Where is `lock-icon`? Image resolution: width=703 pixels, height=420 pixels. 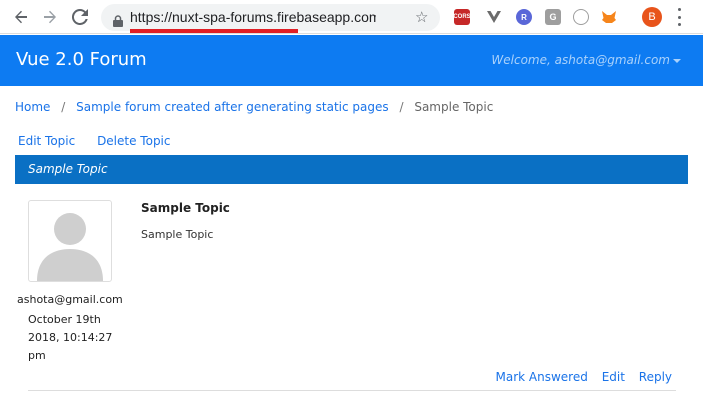
lock-icon is located at coordinates (118, 21).